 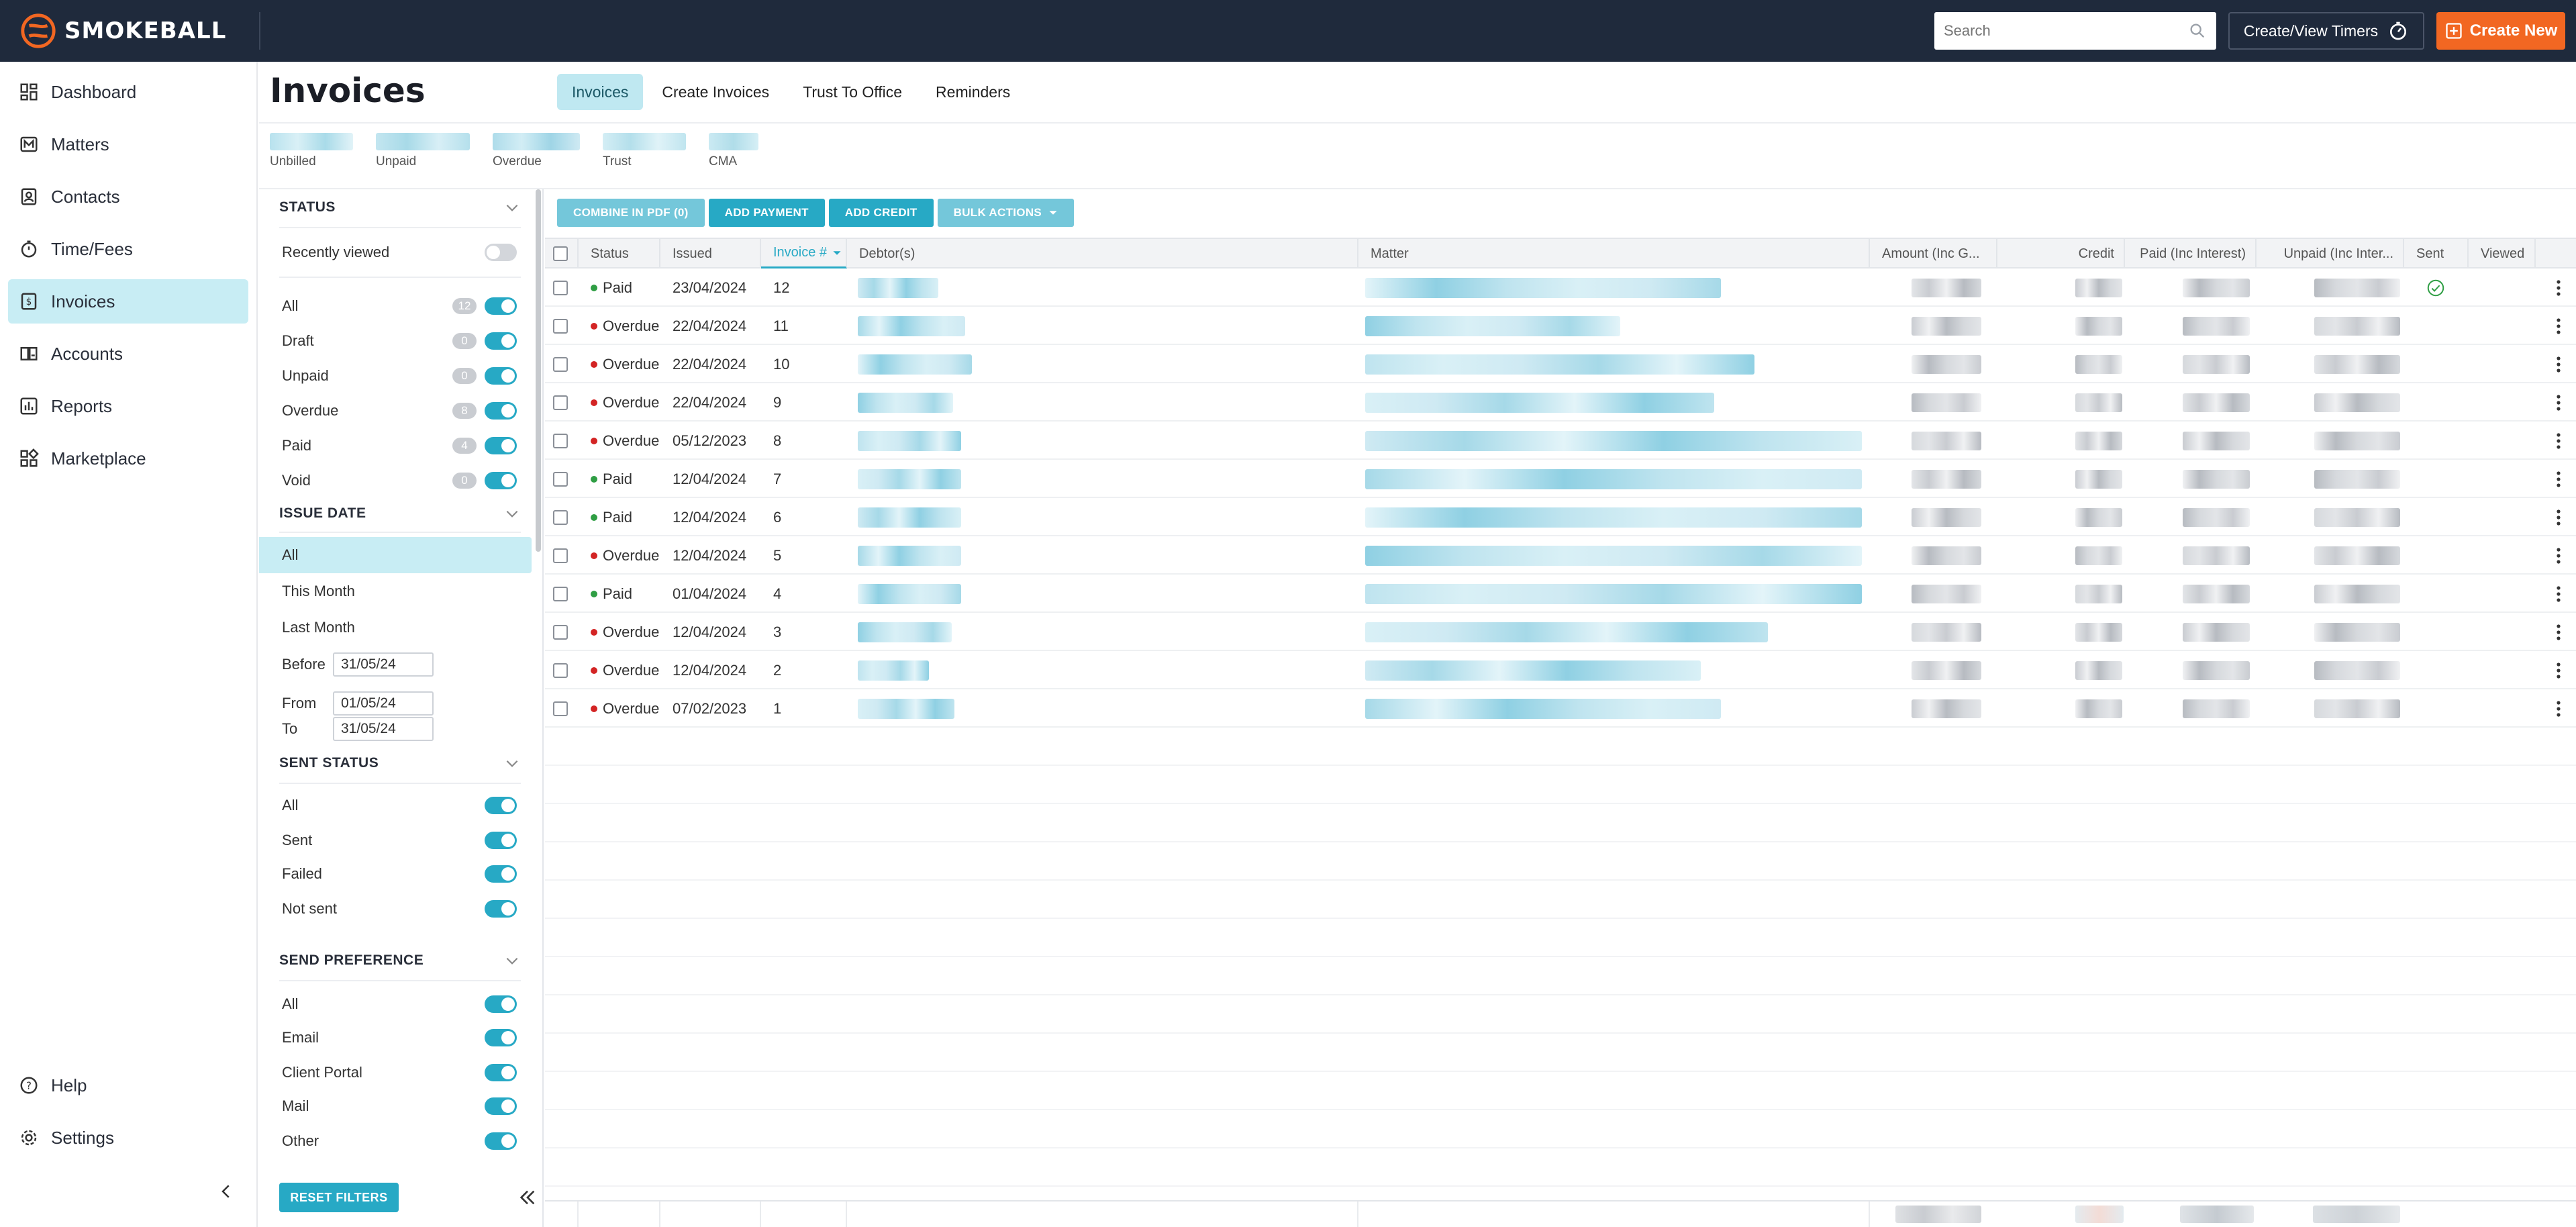 I want to click on filter-pref-client-portal: Client Portal, so click(x=399, y=1073).